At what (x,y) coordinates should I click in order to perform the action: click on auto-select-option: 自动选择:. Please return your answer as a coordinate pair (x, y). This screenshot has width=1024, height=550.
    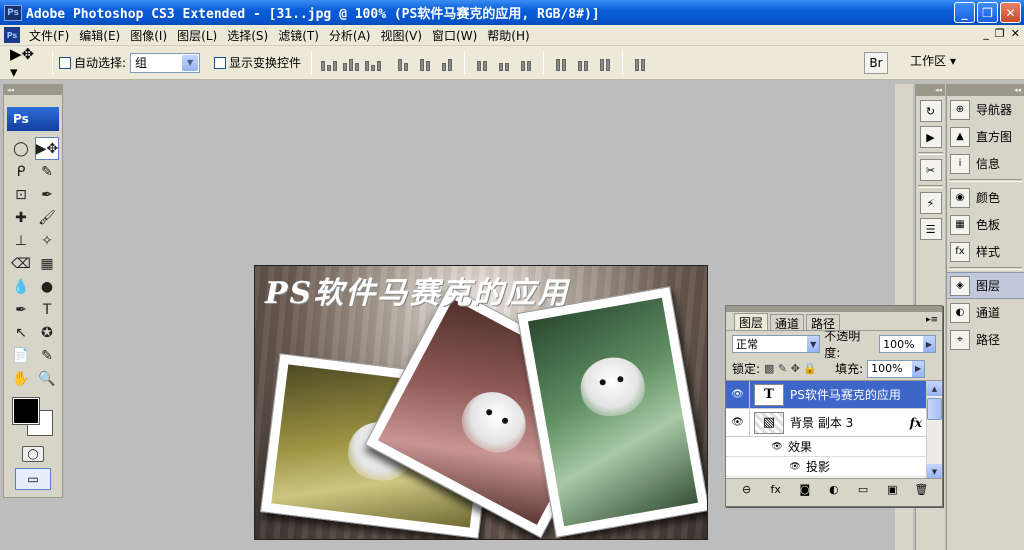
    Looking at the image, I should click on (92, 62).